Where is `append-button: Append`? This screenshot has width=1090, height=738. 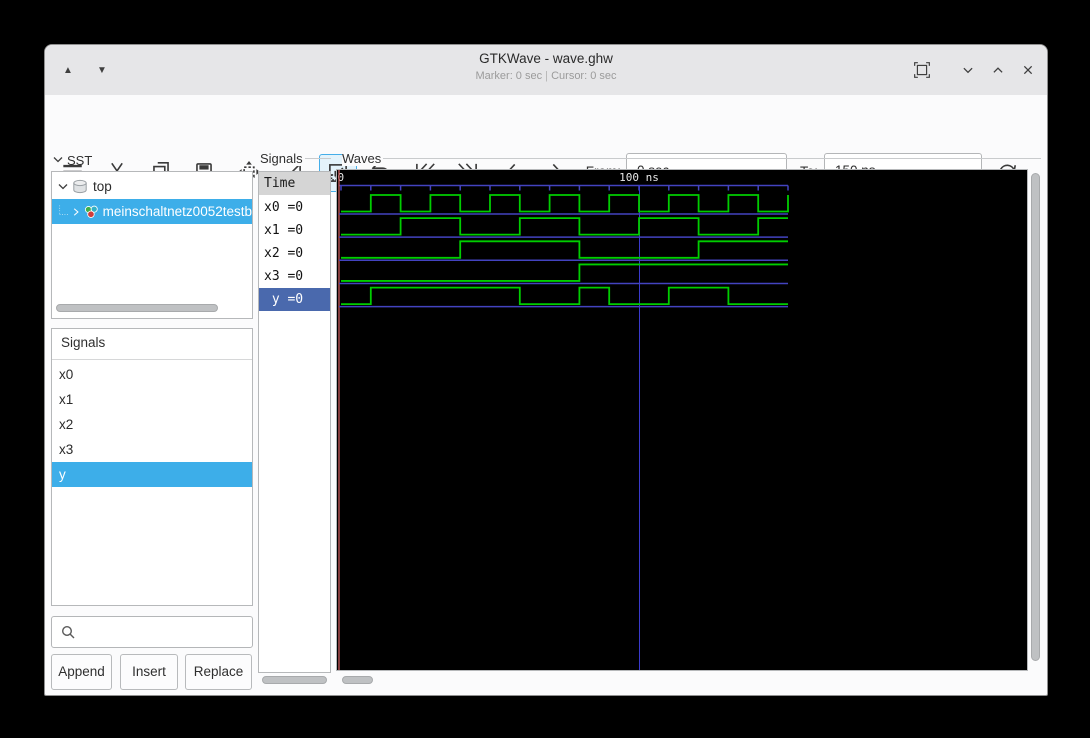 append-button: Append is located at coordinates (81, 672).